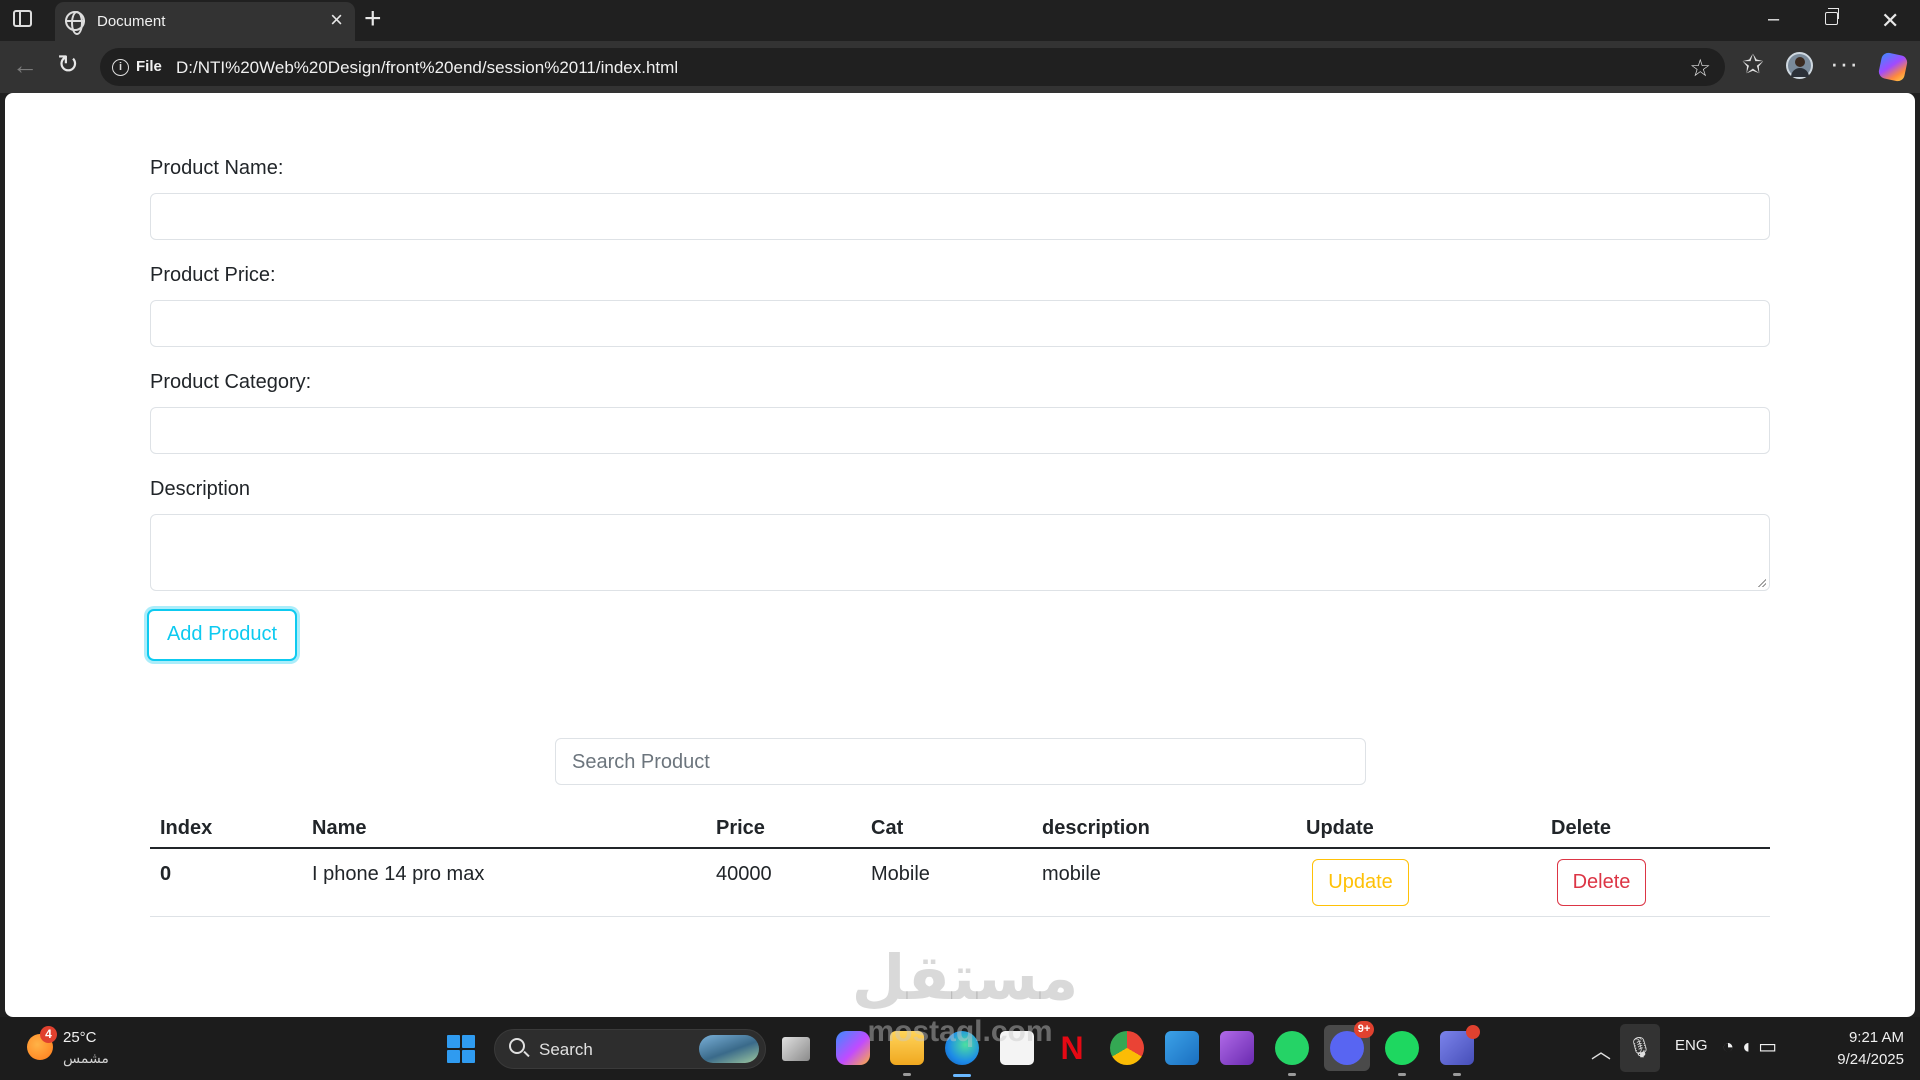 This screenshot has width=1920, height=1080. I want to click on new-tab-button: +, so click(373, 19).